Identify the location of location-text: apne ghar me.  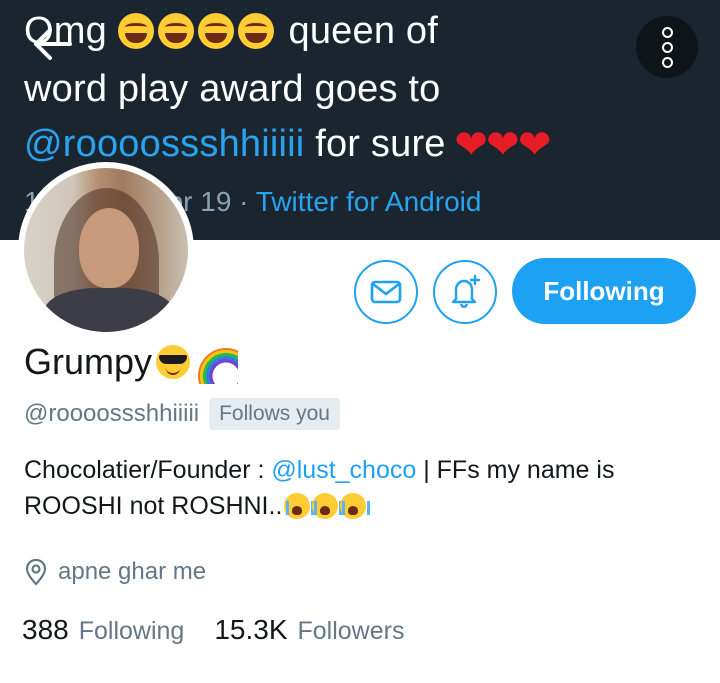
(132, 571).